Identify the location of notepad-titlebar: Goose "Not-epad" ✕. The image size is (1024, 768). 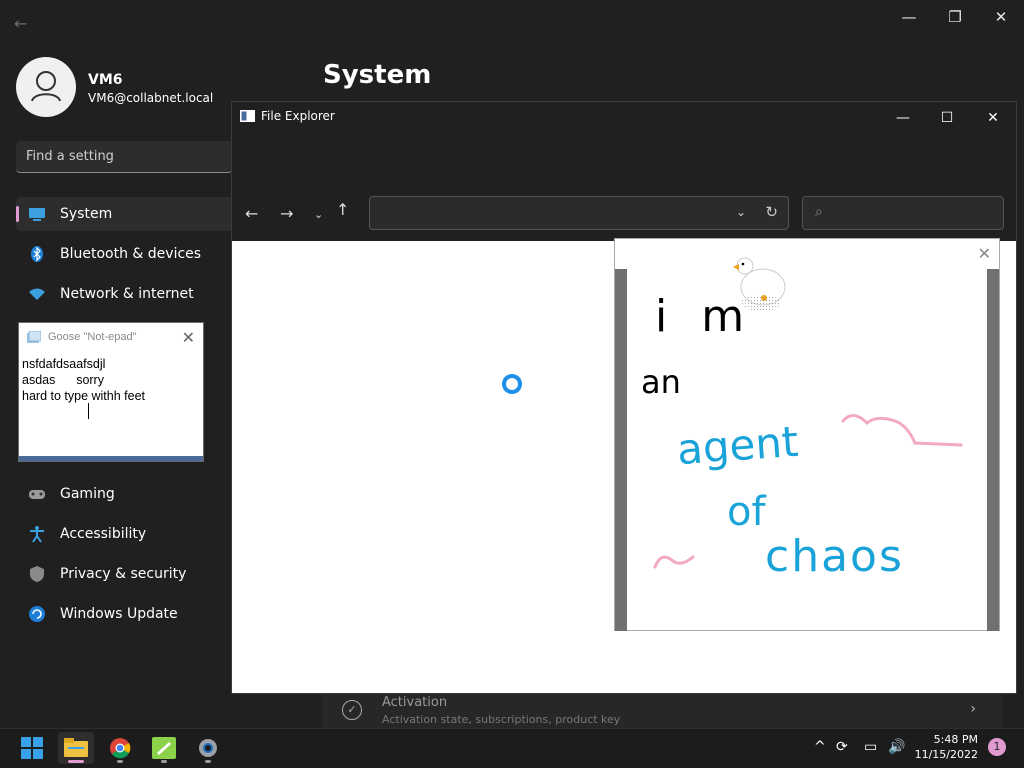
(111, 337).